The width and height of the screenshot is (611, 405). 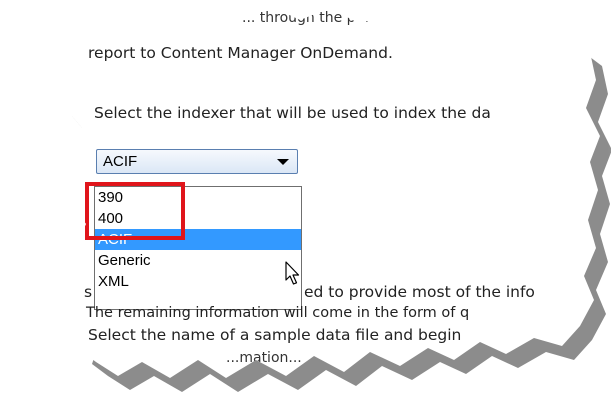 What do you see at coordinates (292, 273) in the screenshot?
I see `mouse-pointer-icon` at bounding box center [292, 273].